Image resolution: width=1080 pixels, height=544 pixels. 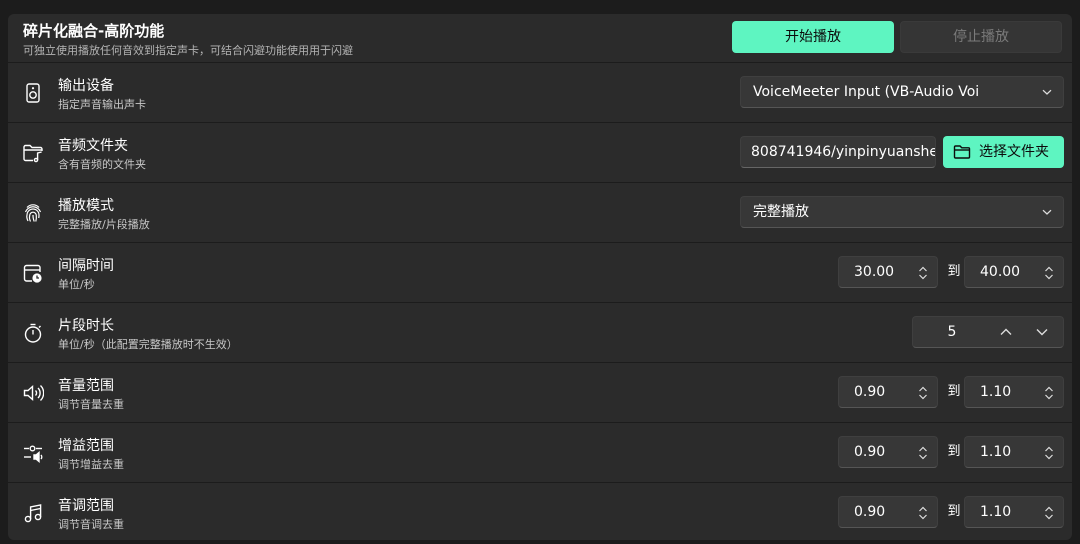 What do you see at coordinates (148, 344) in the screenshot?
I see `setting-description: 单位/秒（此配置完整播放时不生效）` at bounding box center [148, 344].